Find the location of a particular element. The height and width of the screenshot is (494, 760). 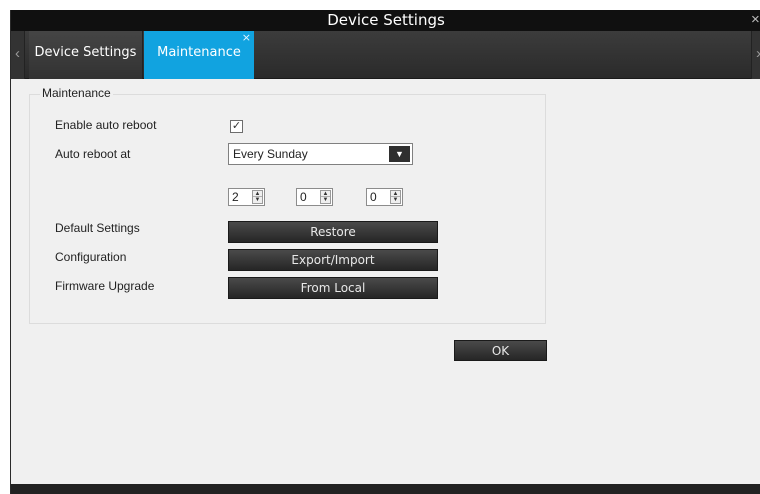

reboot-at-label: Auto reboot at is located at coordinates (93, 154).